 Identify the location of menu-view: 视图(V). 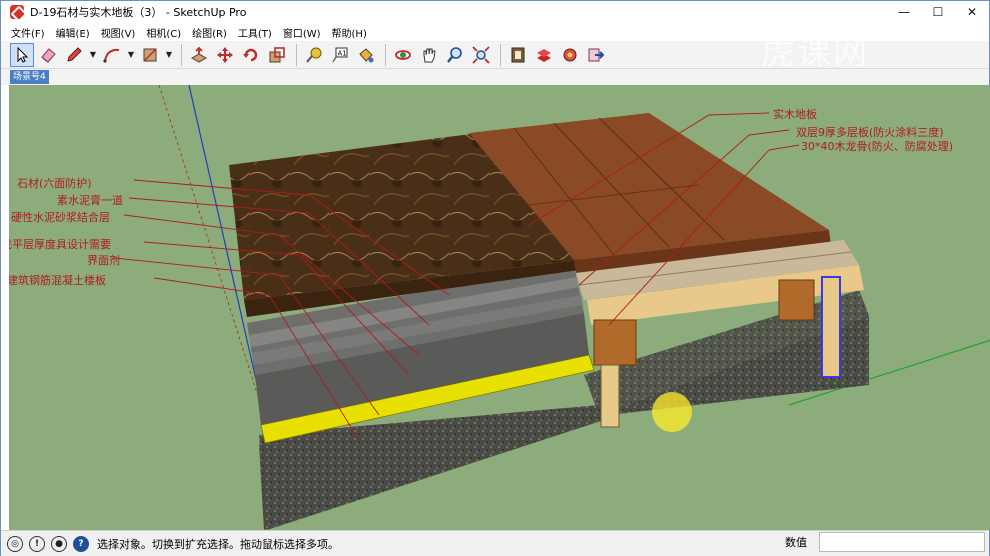
(118, 32).